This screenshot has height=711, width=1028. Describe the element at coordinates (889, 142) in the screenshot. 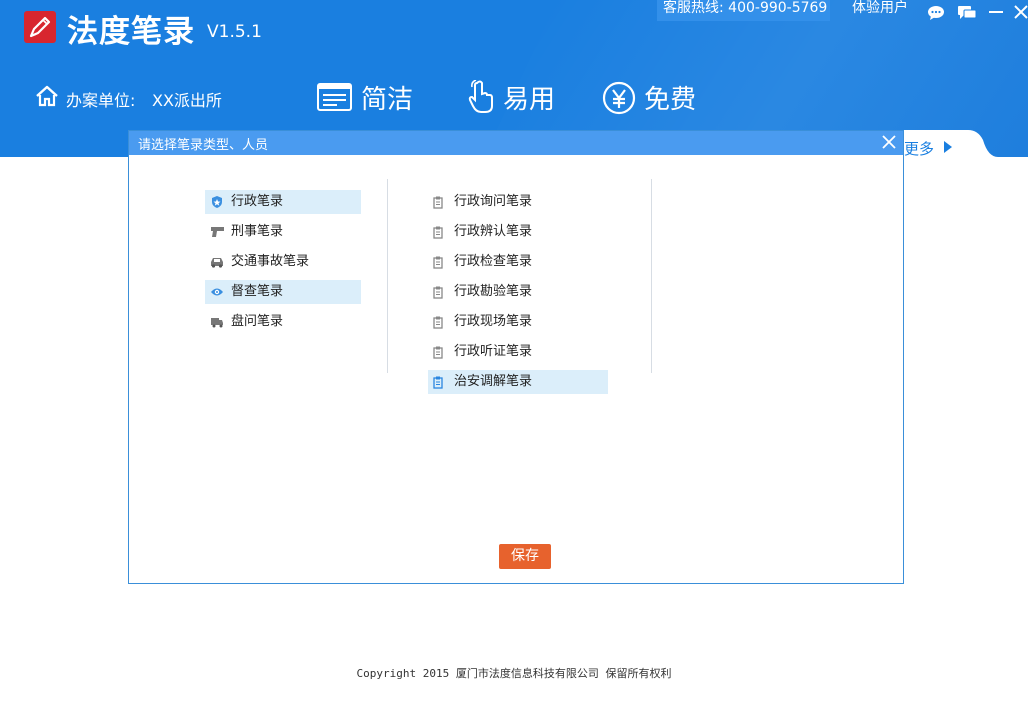

I see `dialog-close-icon` at that location.